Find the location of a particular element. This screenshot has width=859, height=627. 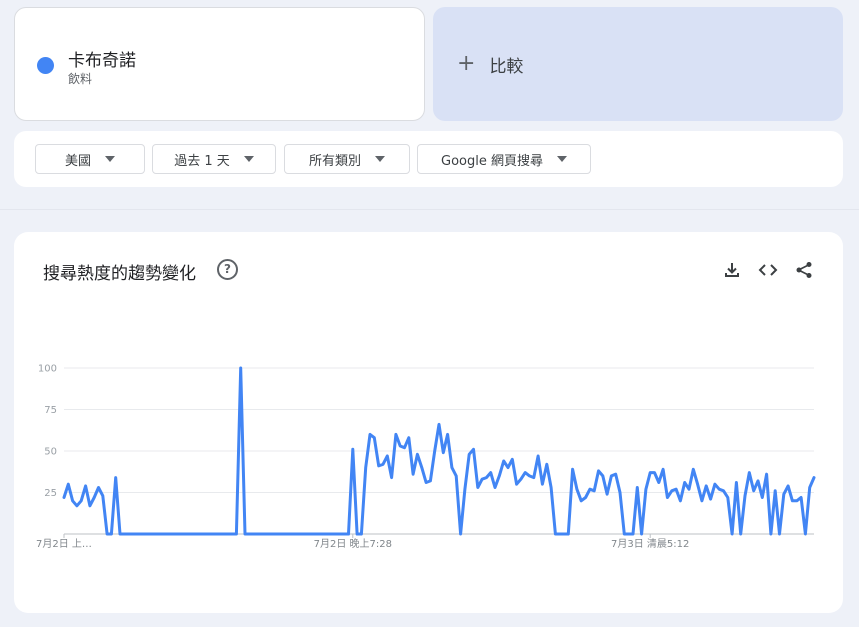

compare-label: 比較 is located at coordinates (506, 66).